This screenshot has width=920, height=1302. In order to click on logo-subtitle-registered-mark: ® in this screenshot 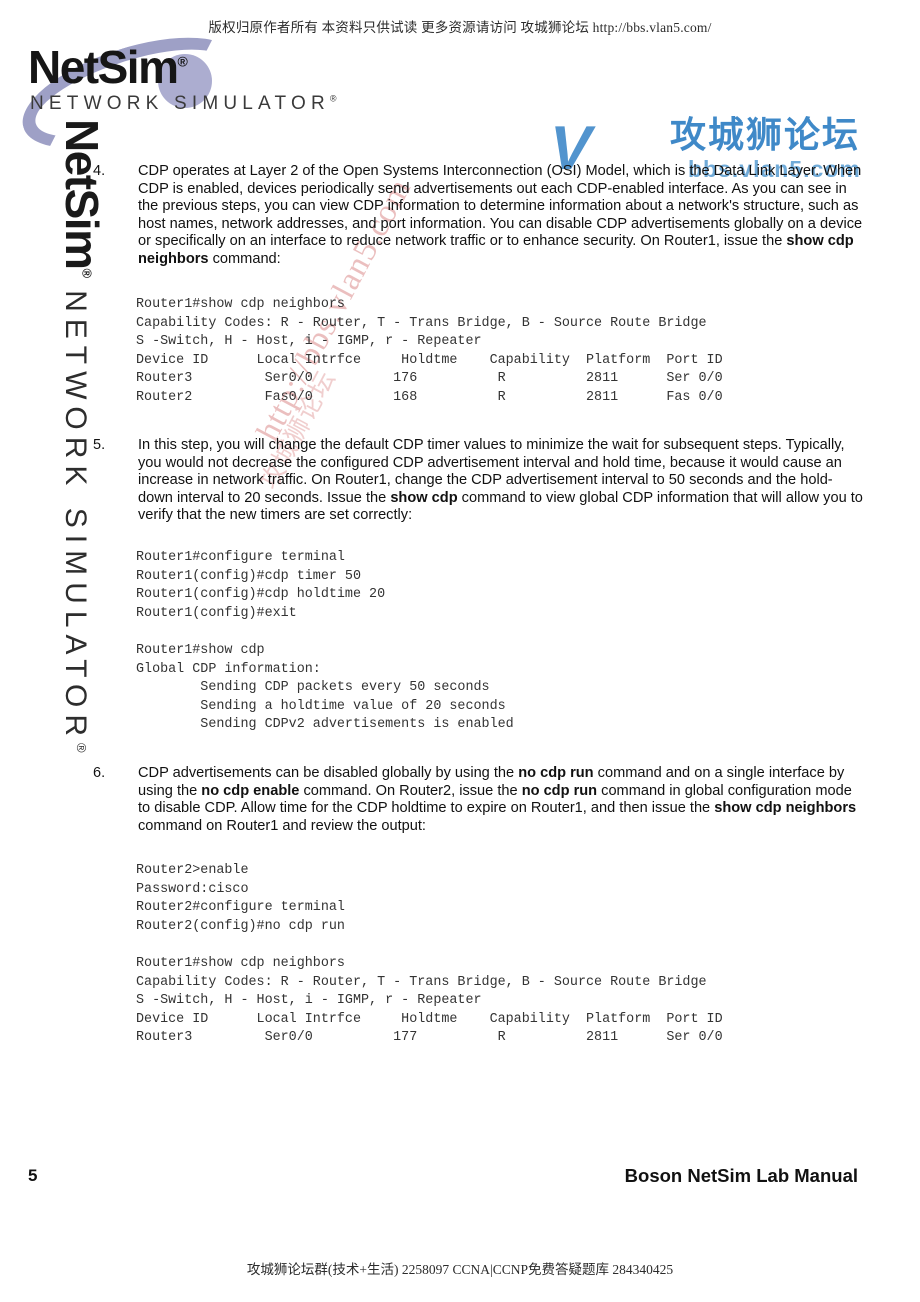, I will do `click(333, 98)`.